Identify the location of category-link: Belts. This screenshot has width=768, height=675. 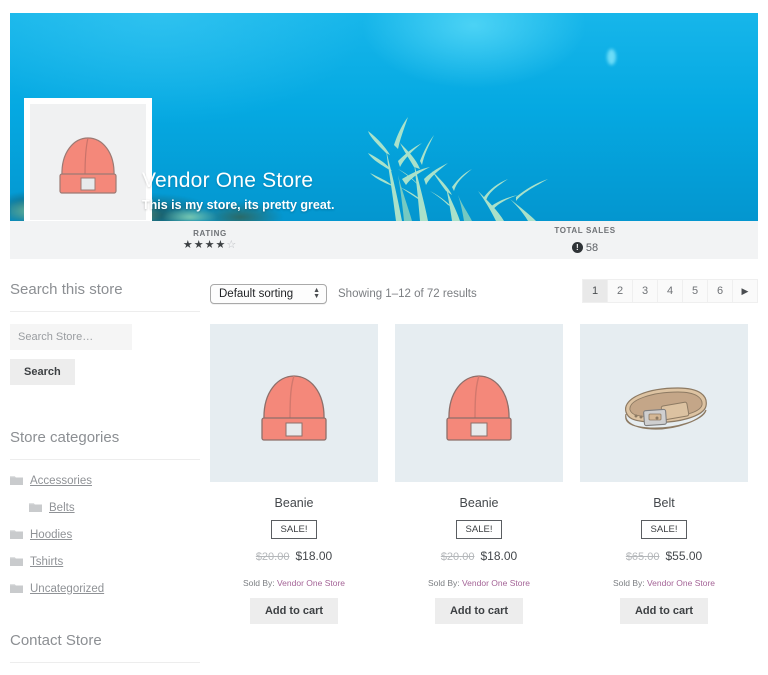
(62, 508).